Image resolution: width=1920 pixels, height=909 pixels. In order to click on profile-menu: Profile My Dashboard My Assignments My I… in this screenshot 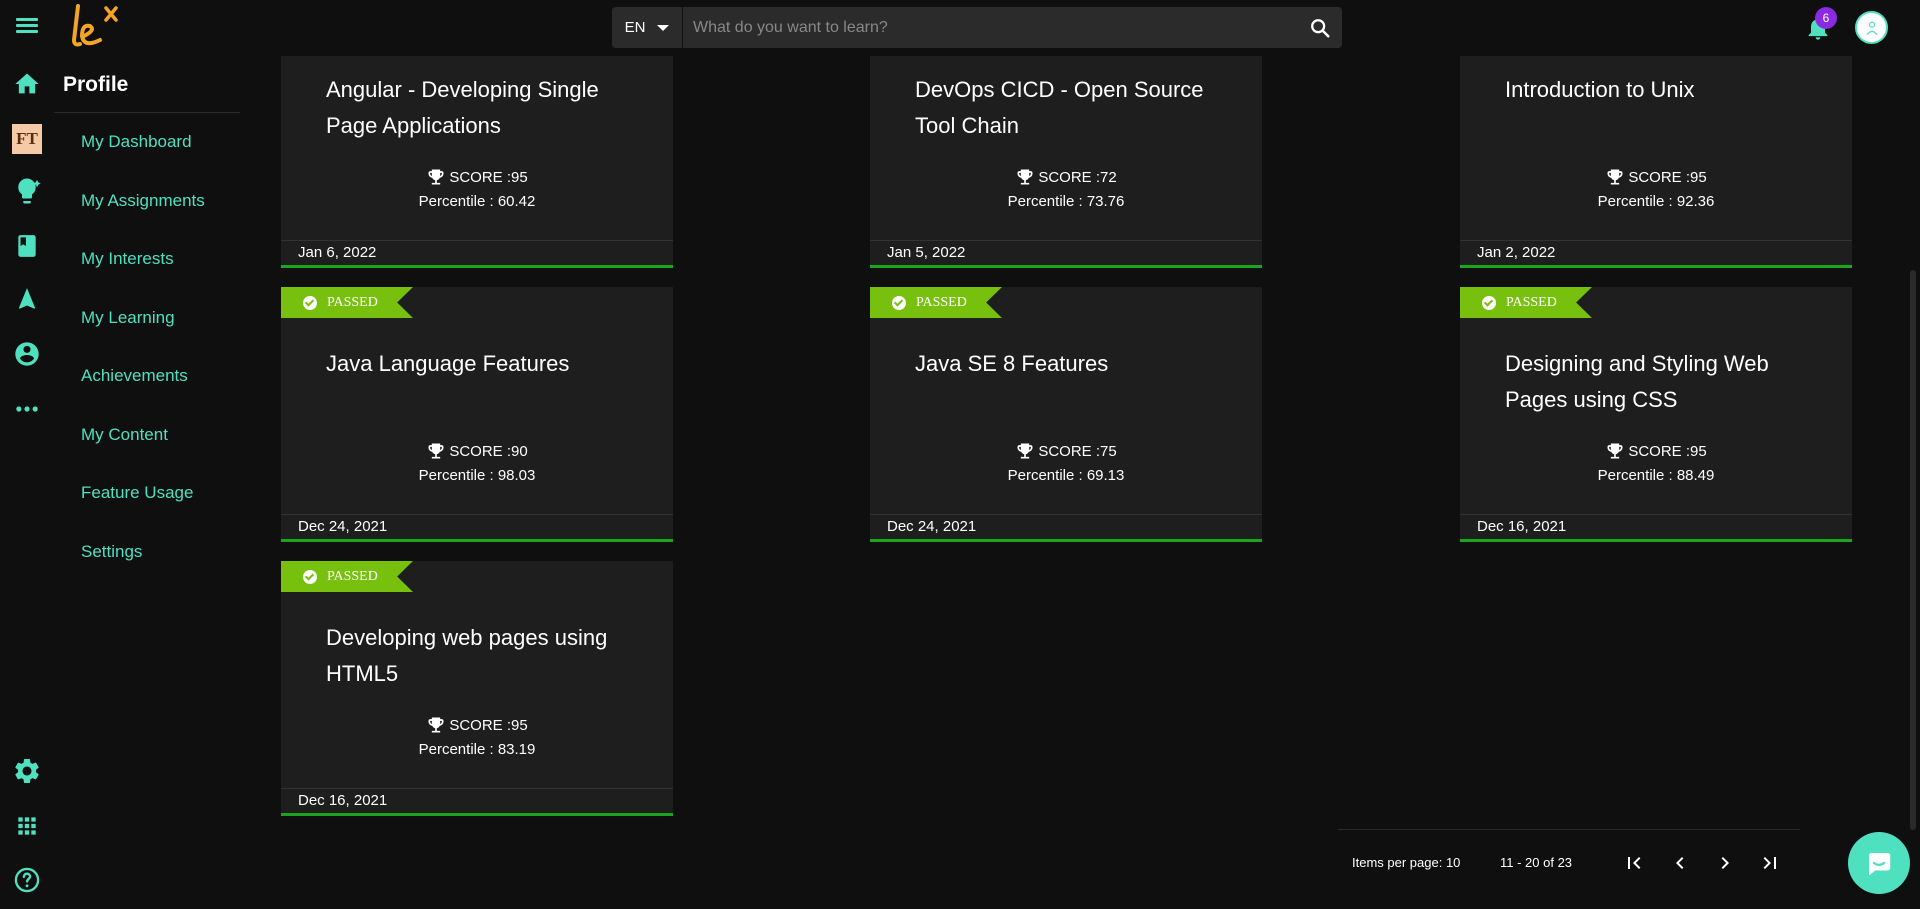, I will do `click(147, 482)`.